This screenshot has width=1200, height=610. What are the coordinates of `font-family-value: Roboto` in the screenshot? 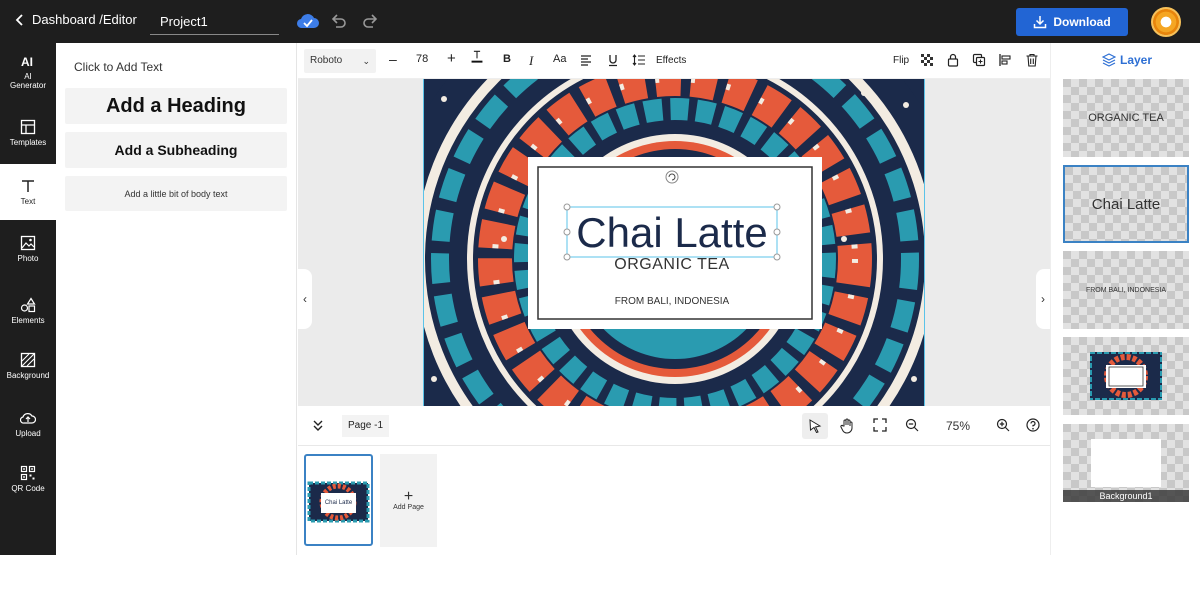 It's located at (326, 60).